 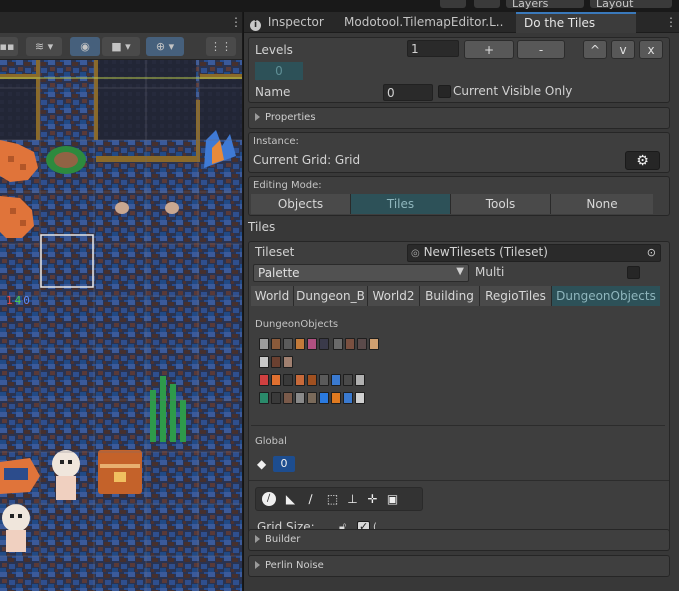 What do you see at coordinates (631, 5) in the screenshot?
I see `layout-dropdown: Layout` at bounding box center [631, 5].